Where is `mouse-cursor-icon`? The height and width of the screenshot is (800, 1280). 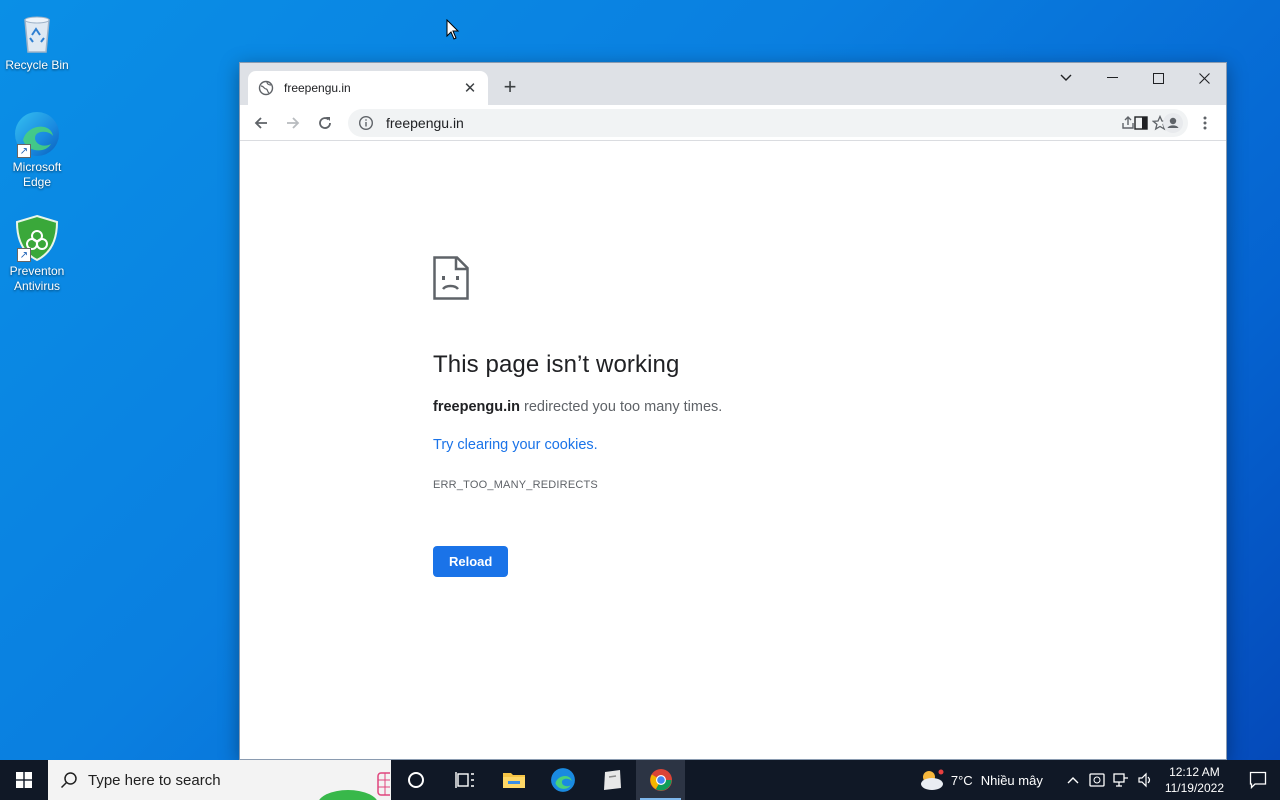
mouse-cursor-icon is located at coordinates (453, 29).